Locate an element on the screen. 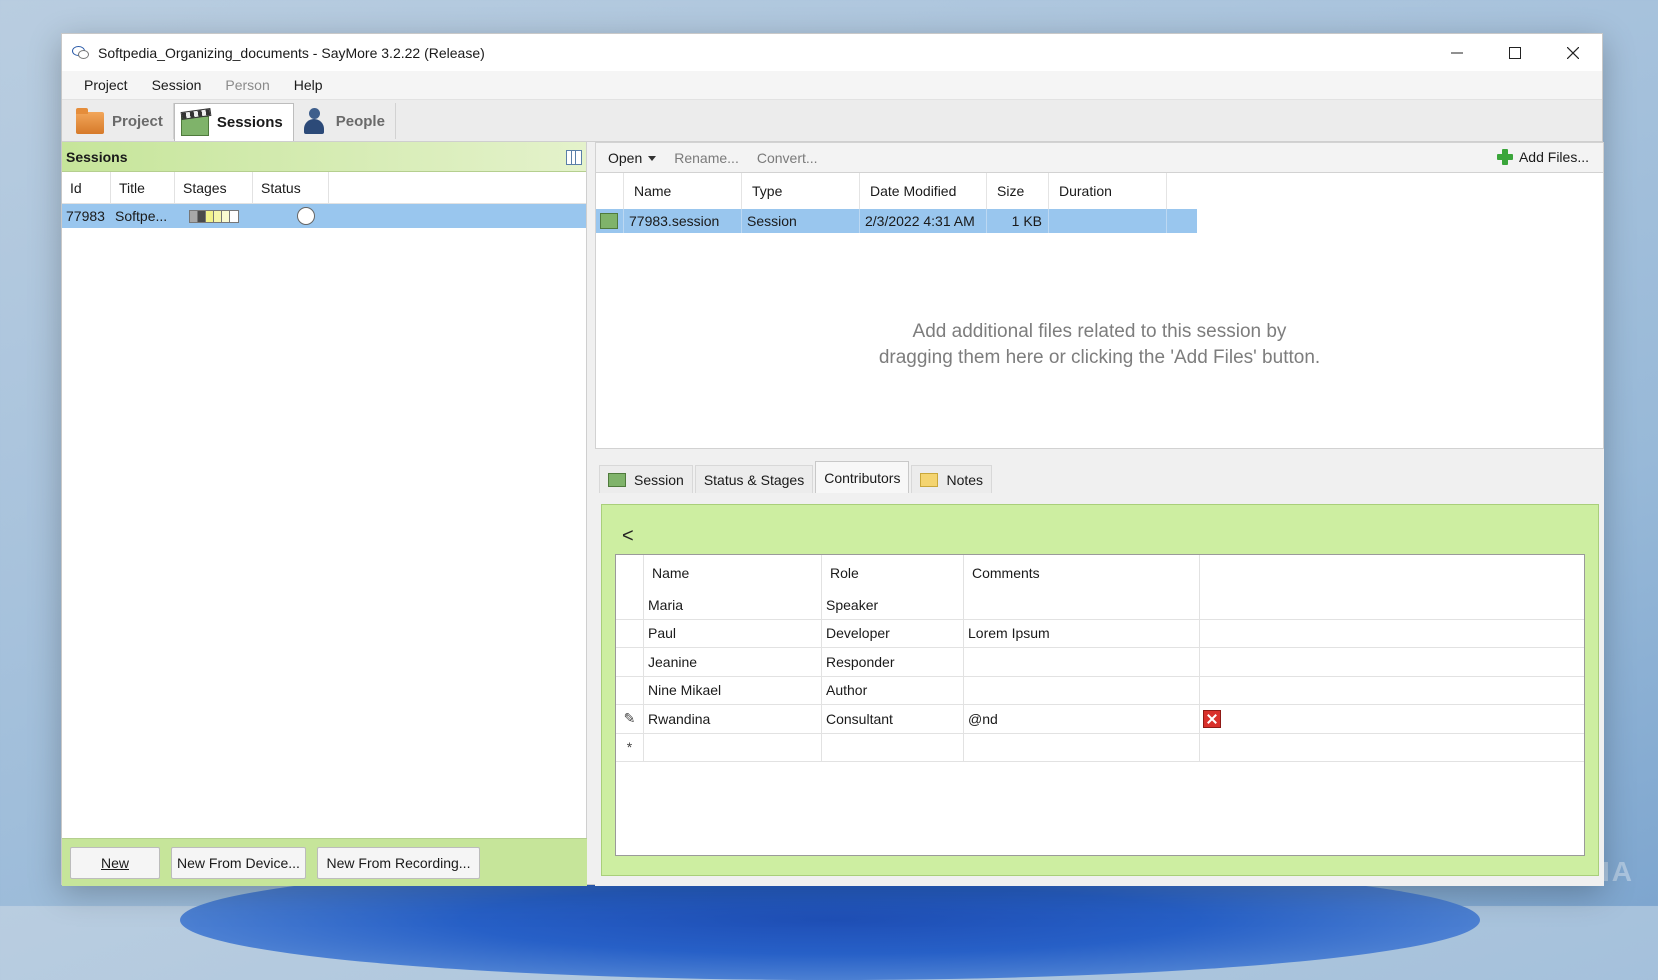 The height and width of the screenshot is (980, 1658). contributor-comments: Lorem Ipsum is located at coordinates (1082, 633).